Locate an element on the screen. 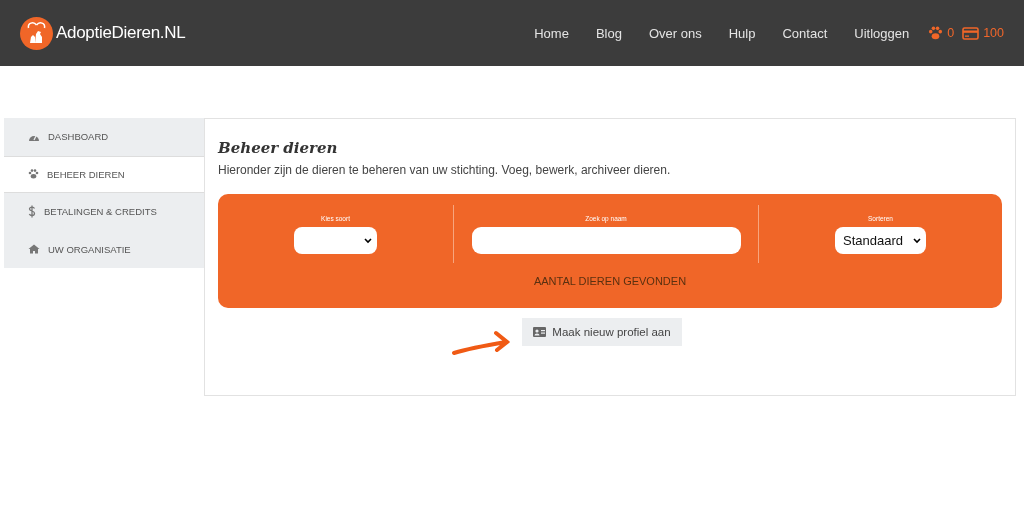 The width and height of the screenshot is (1024, 505). sidebar-item: BEHEER DIEREN is located at coordinates (104, 174).